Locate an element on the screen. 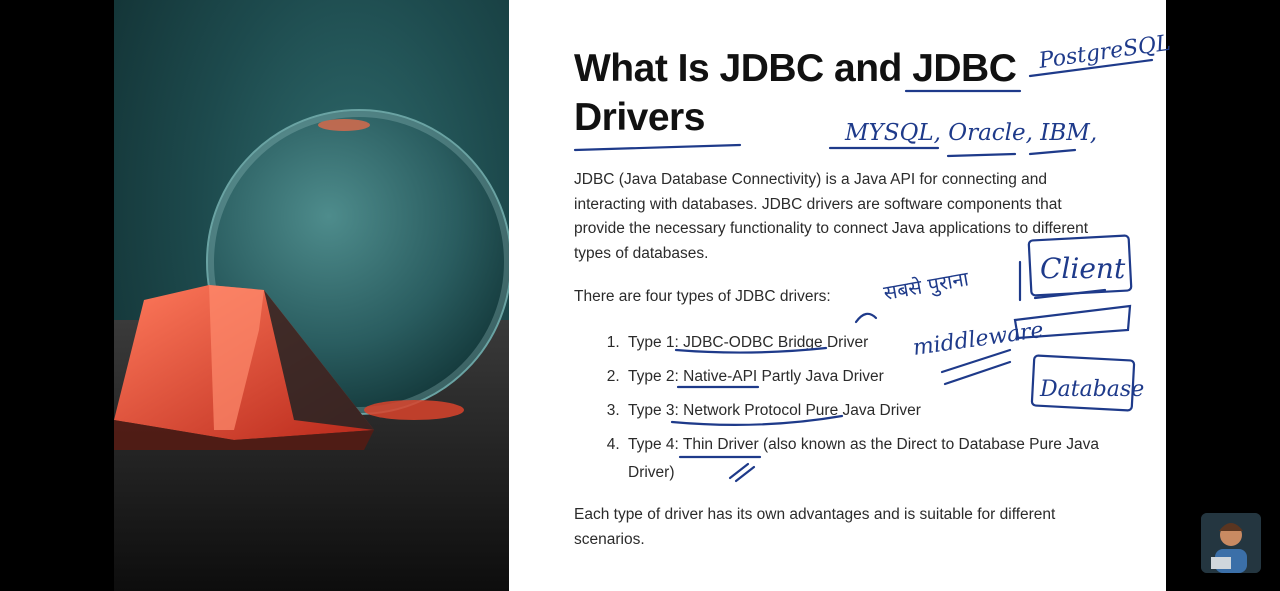 The width and height of the screenshot is (1280, 591). annotation-underline-drivers is located at coordinates (657, 147).